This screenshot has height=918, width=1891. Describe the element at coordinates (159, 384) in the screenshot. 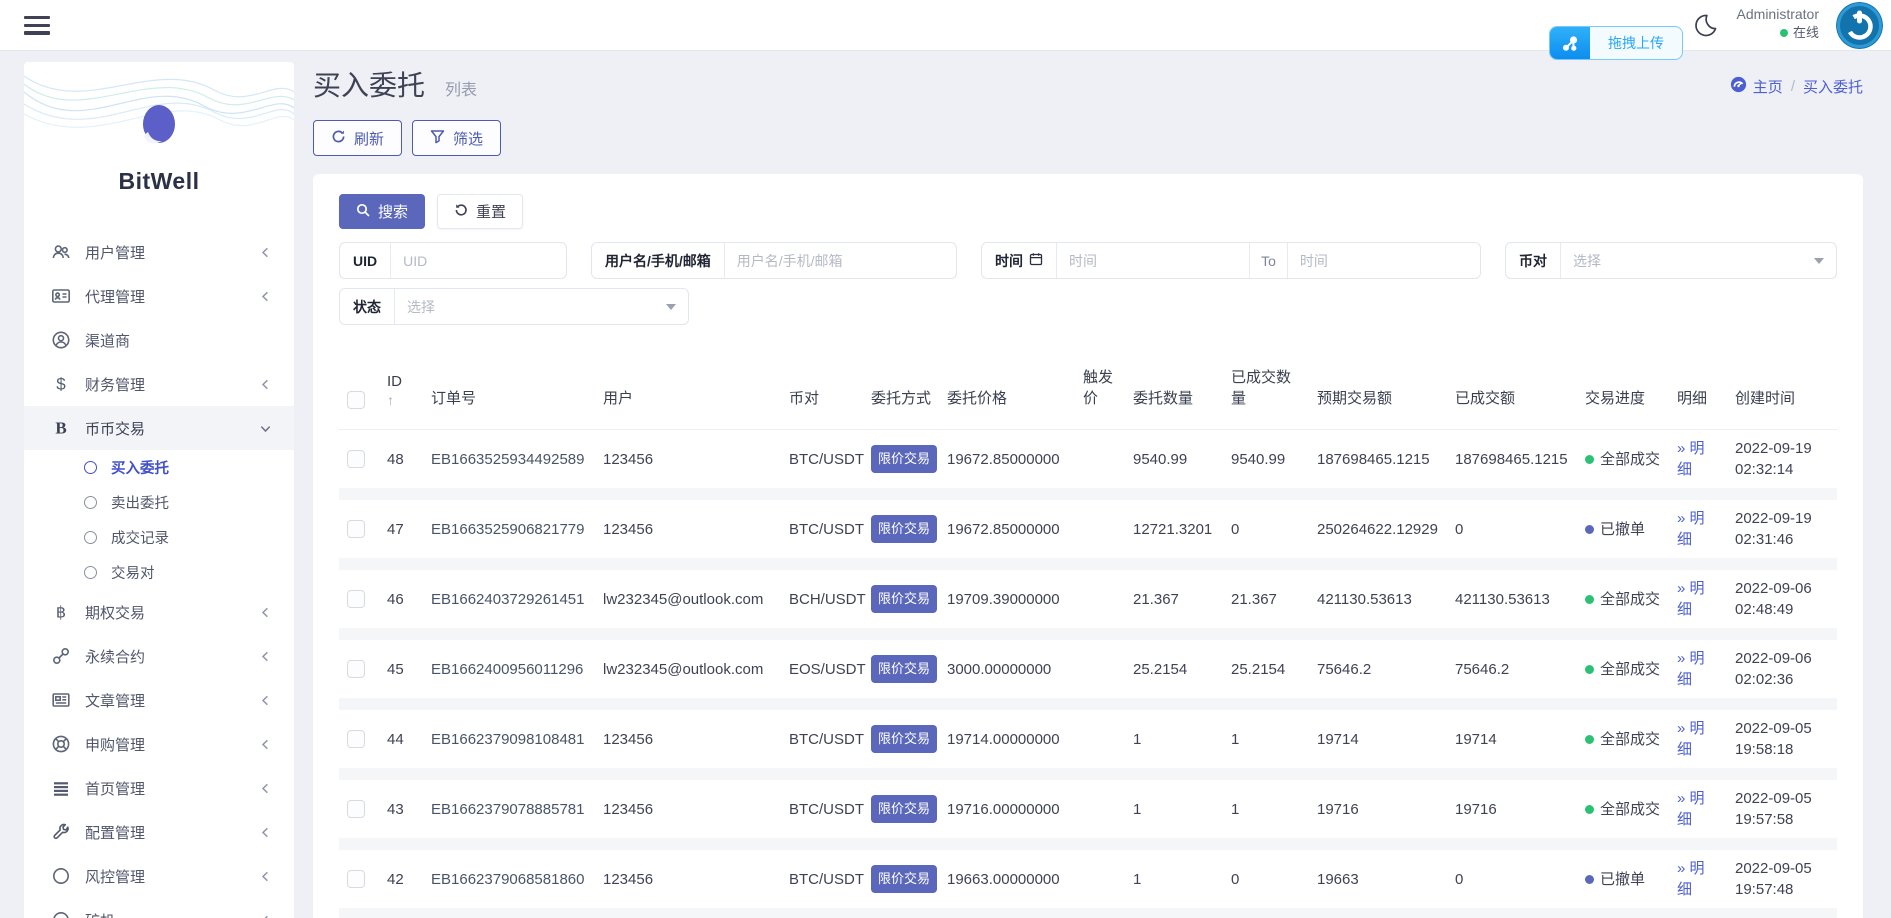

I see `sidebar-item: $ 财务管理` at that location.